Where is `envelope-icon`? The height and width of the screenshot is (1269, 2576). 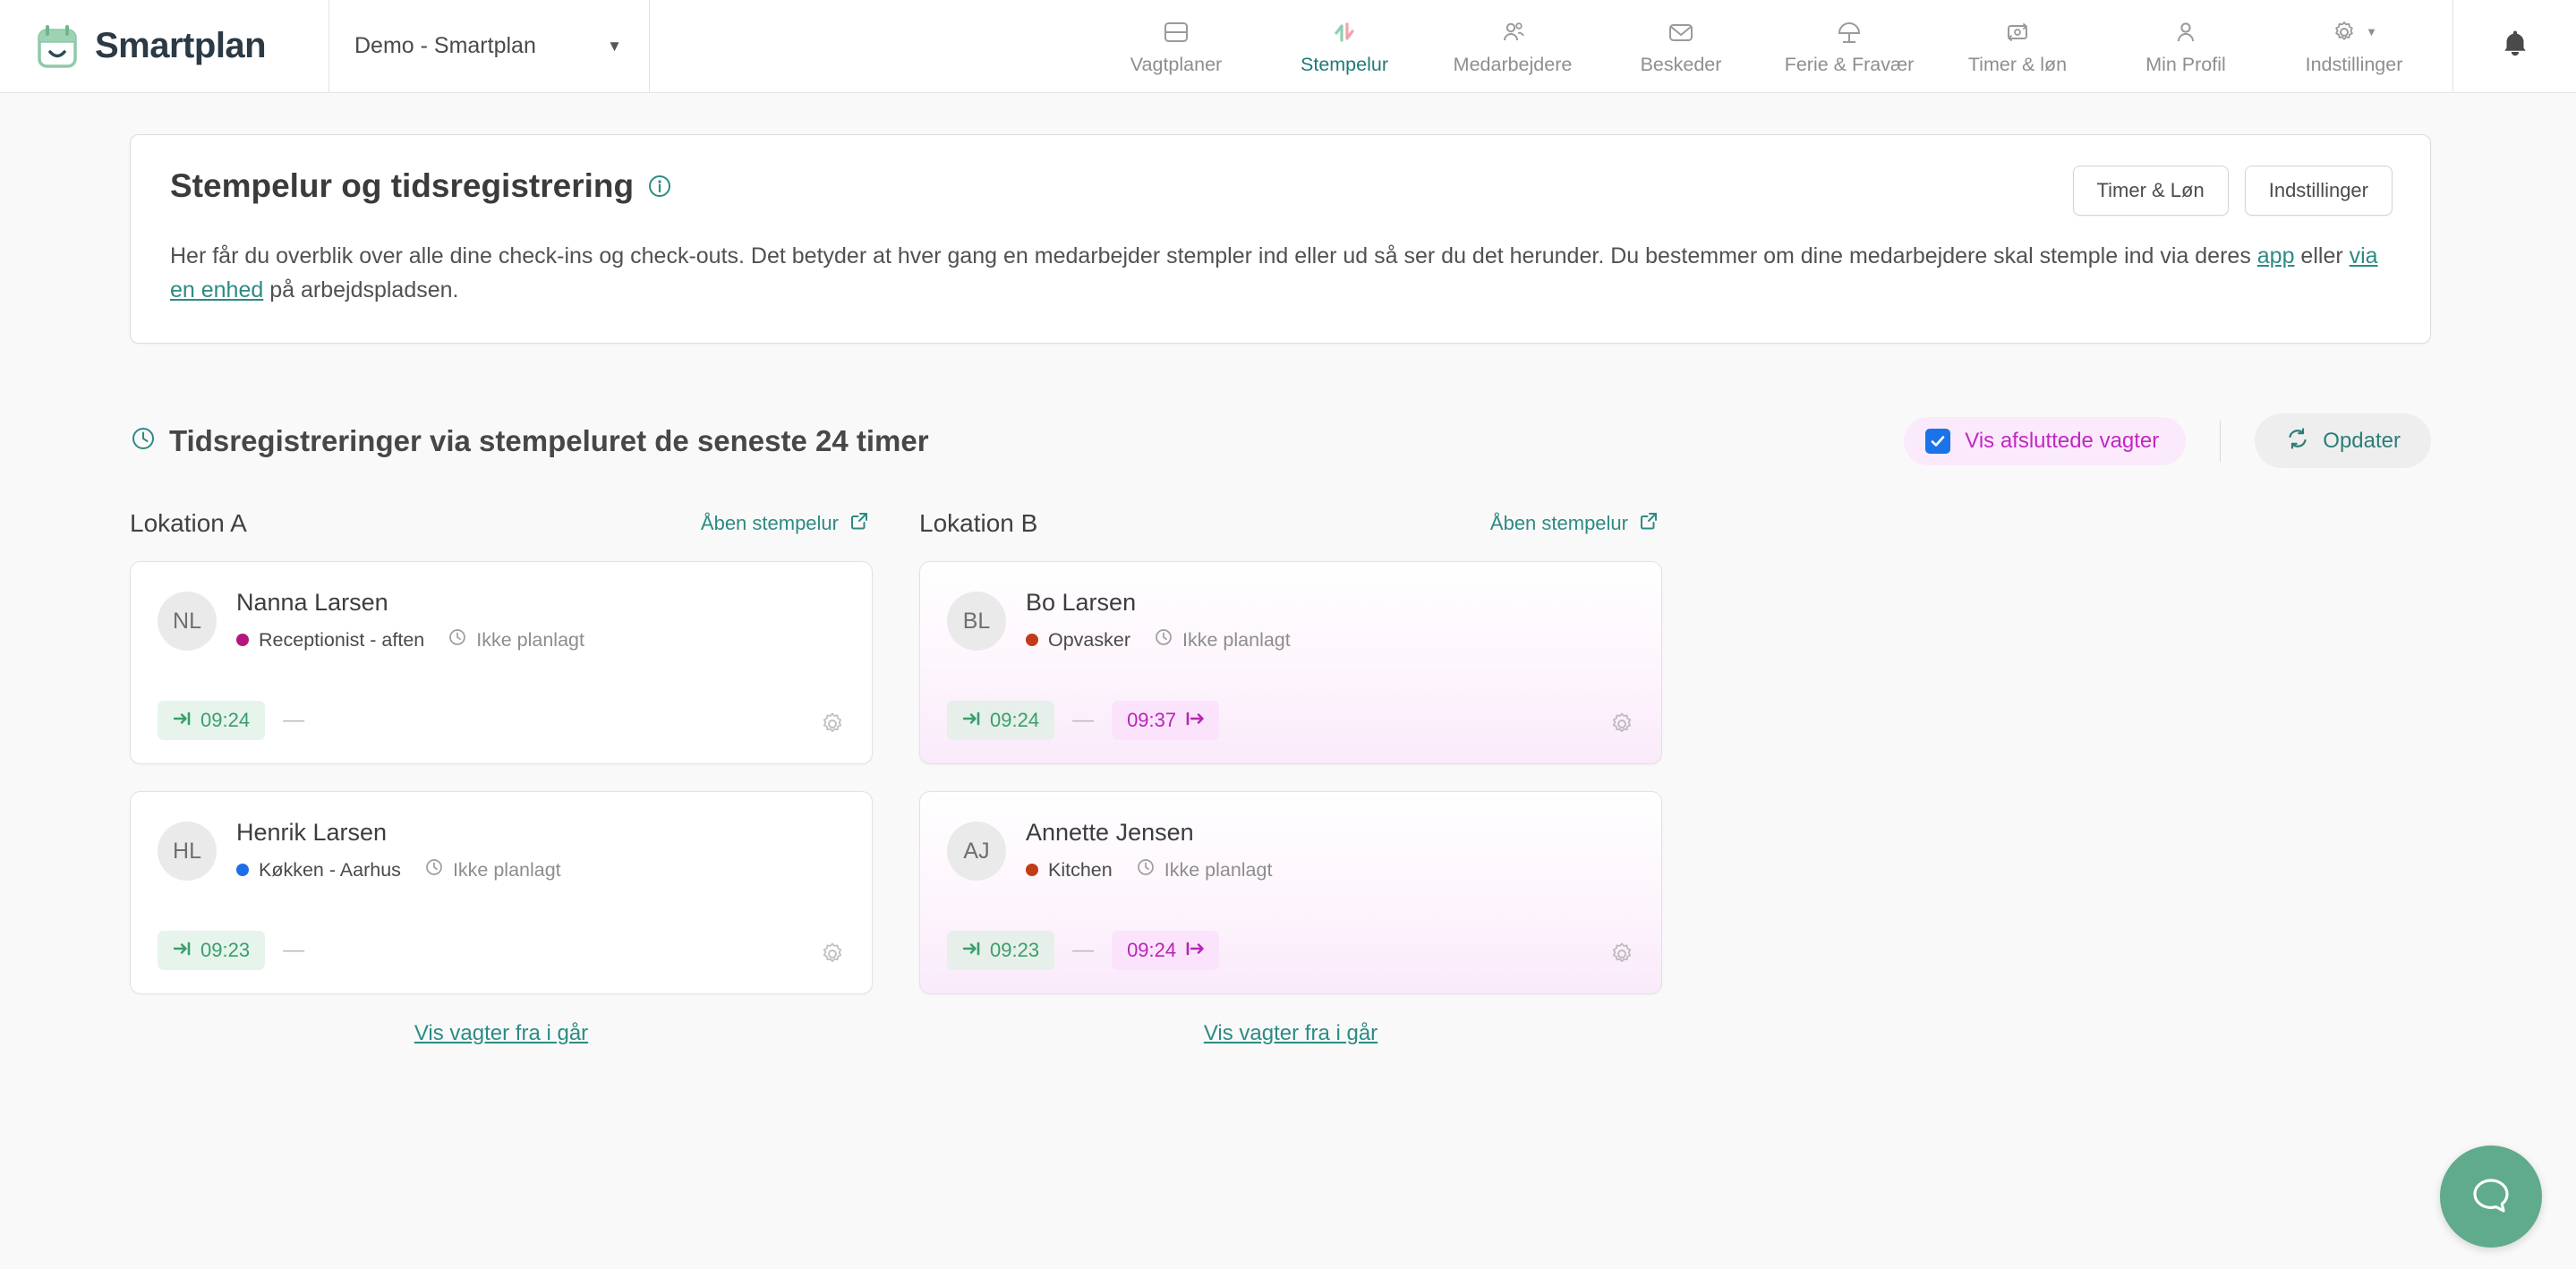 envelope-icon is located at coordinates (1681, 32).